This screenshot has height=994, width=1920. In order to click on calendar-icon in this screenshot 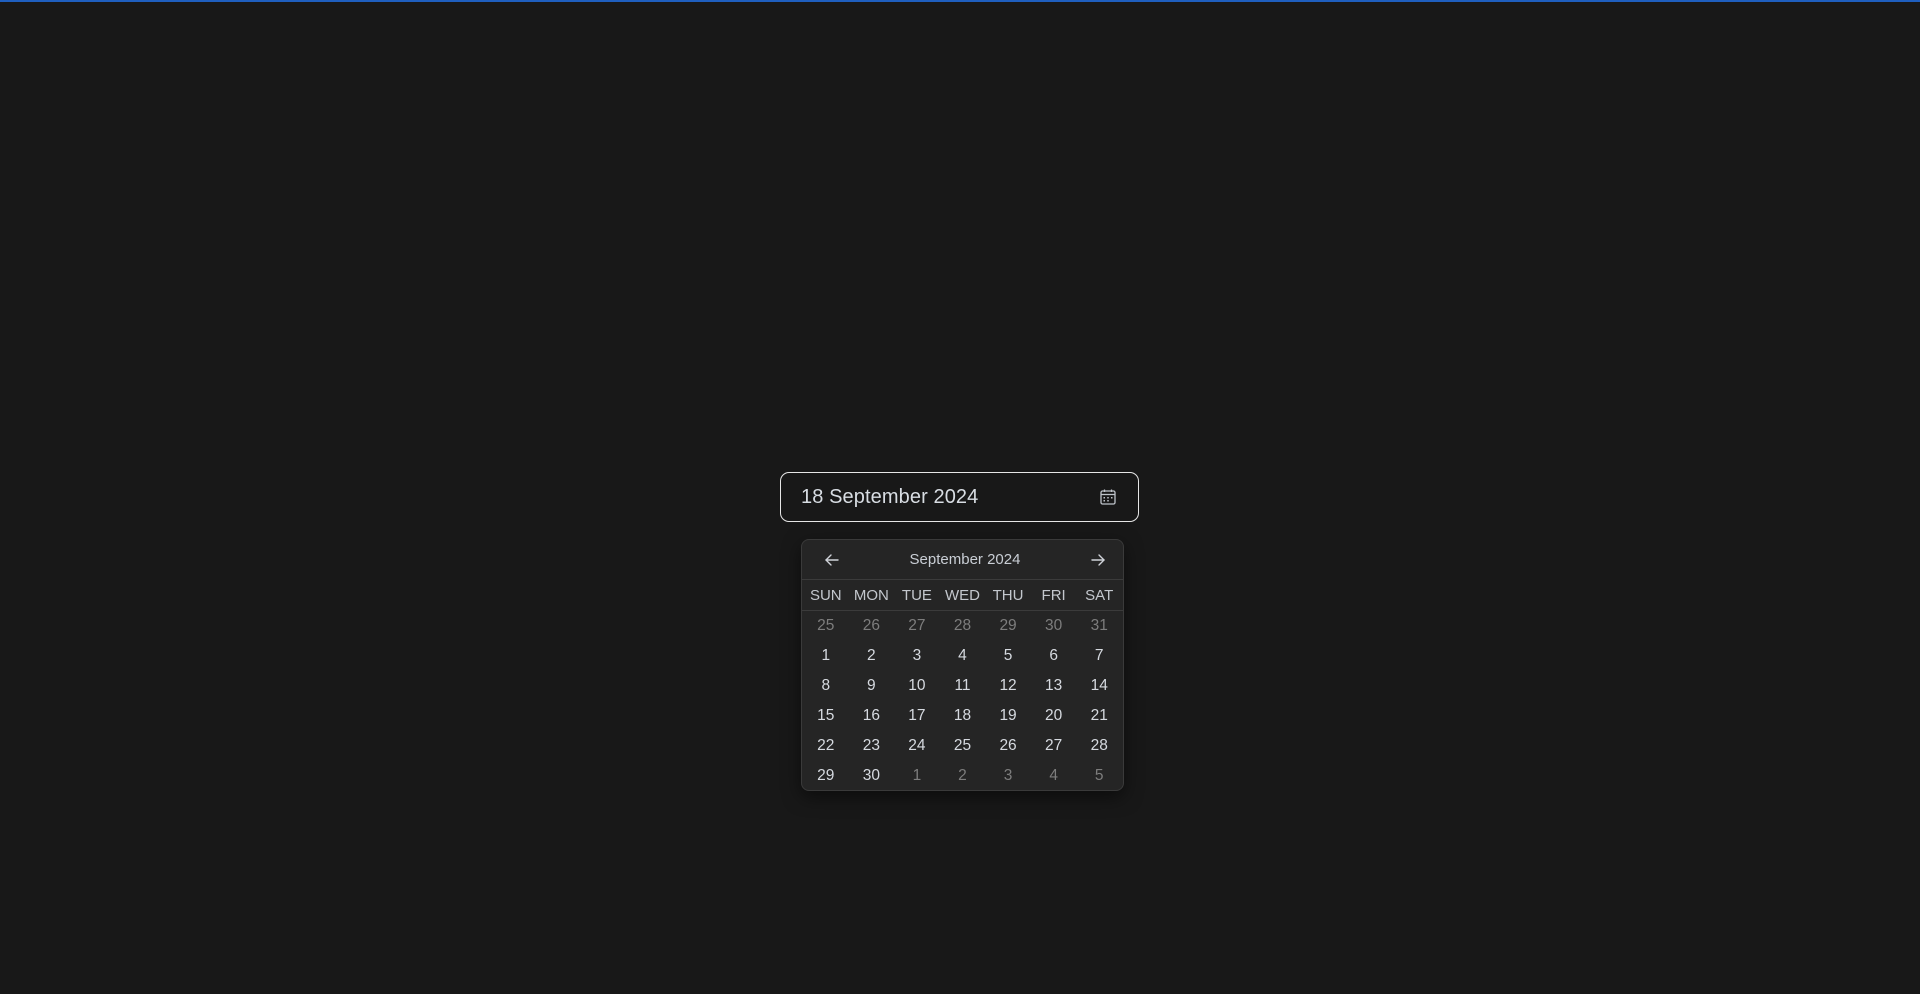, I will do `click(1108, 497)`.